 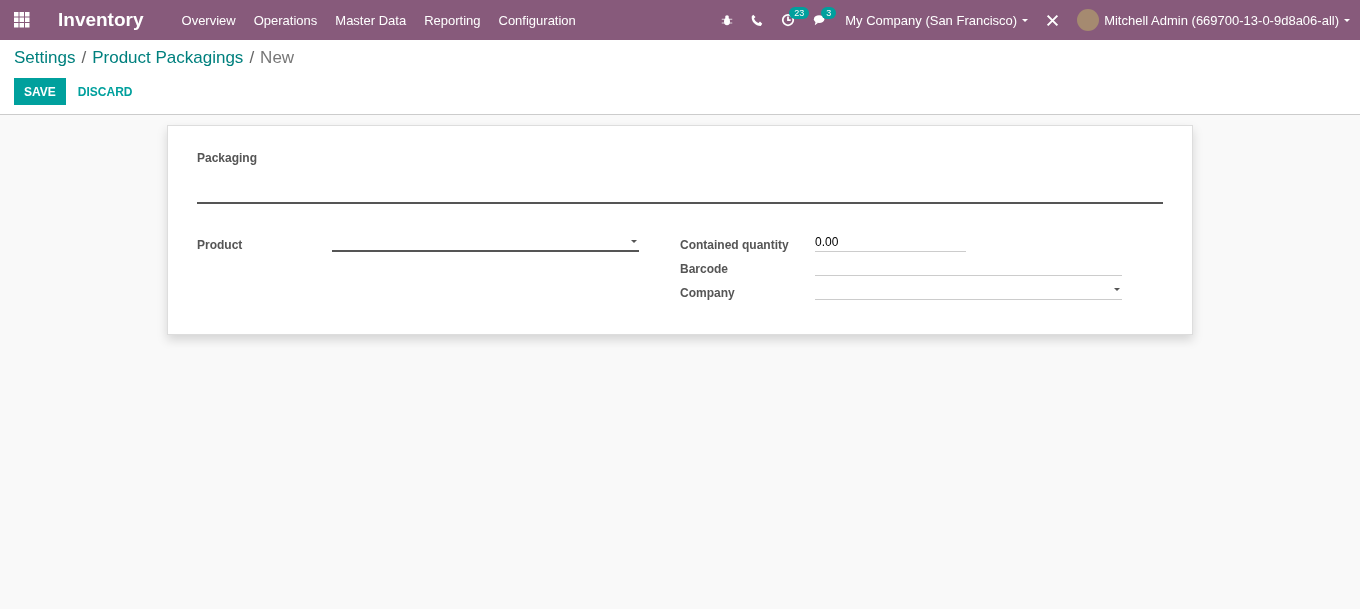 I want to click on clock-icon, so click(x=788, y=20).